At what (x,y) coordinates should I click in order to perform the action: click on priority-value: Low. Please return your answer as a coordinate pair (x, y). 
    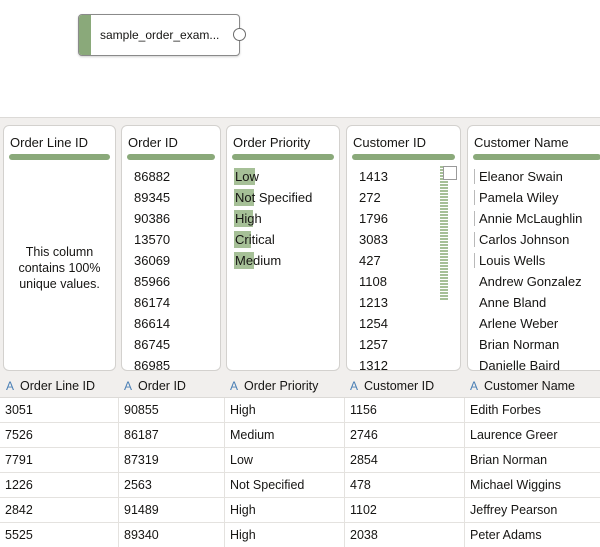
    Looking at the image, I should click on (273, 176).